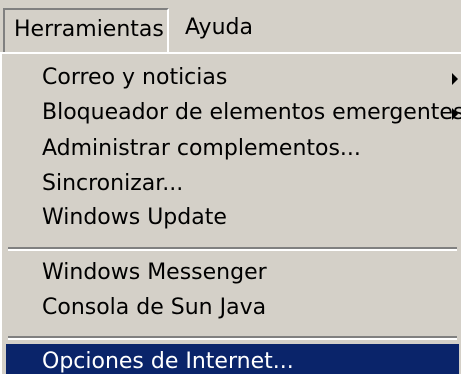 The image size is (461, 374). Describe the element at coordinates (86, 31) in the screenshot. I see `menubar-item-herramientas: Herramientas` at that location.